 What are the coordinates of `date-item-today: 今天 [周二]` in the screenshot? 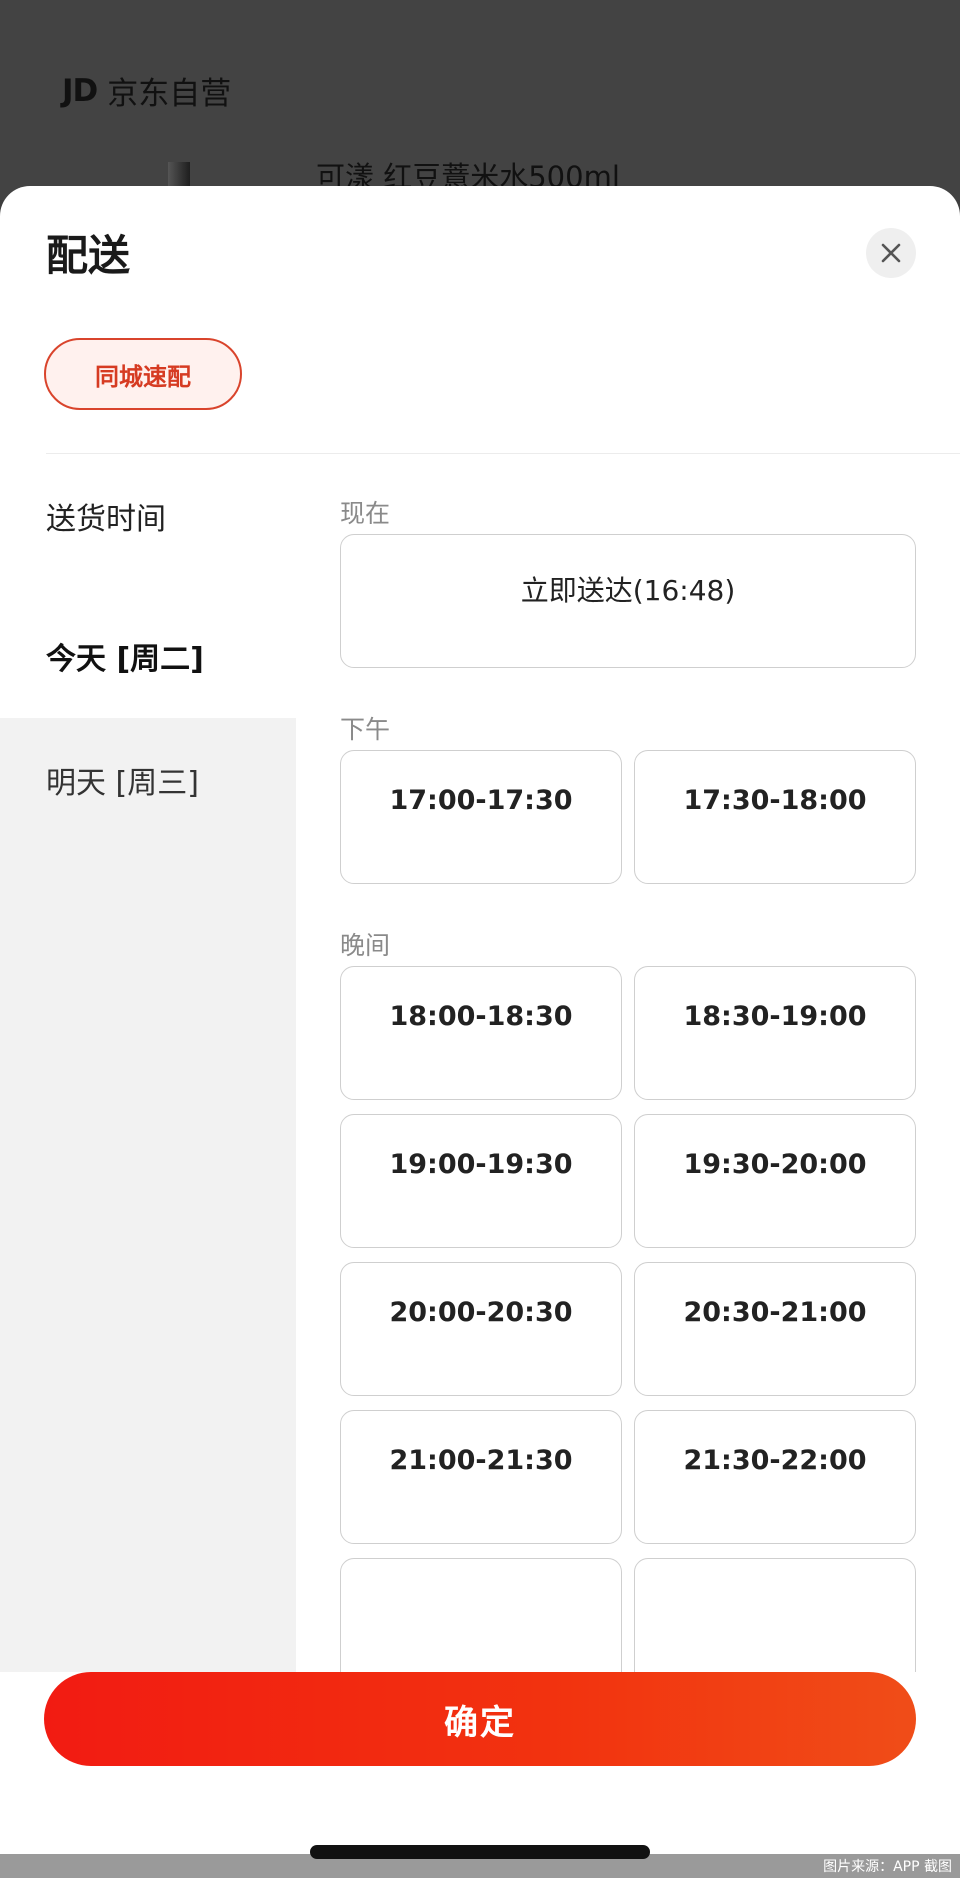 It's located at (148, 656).